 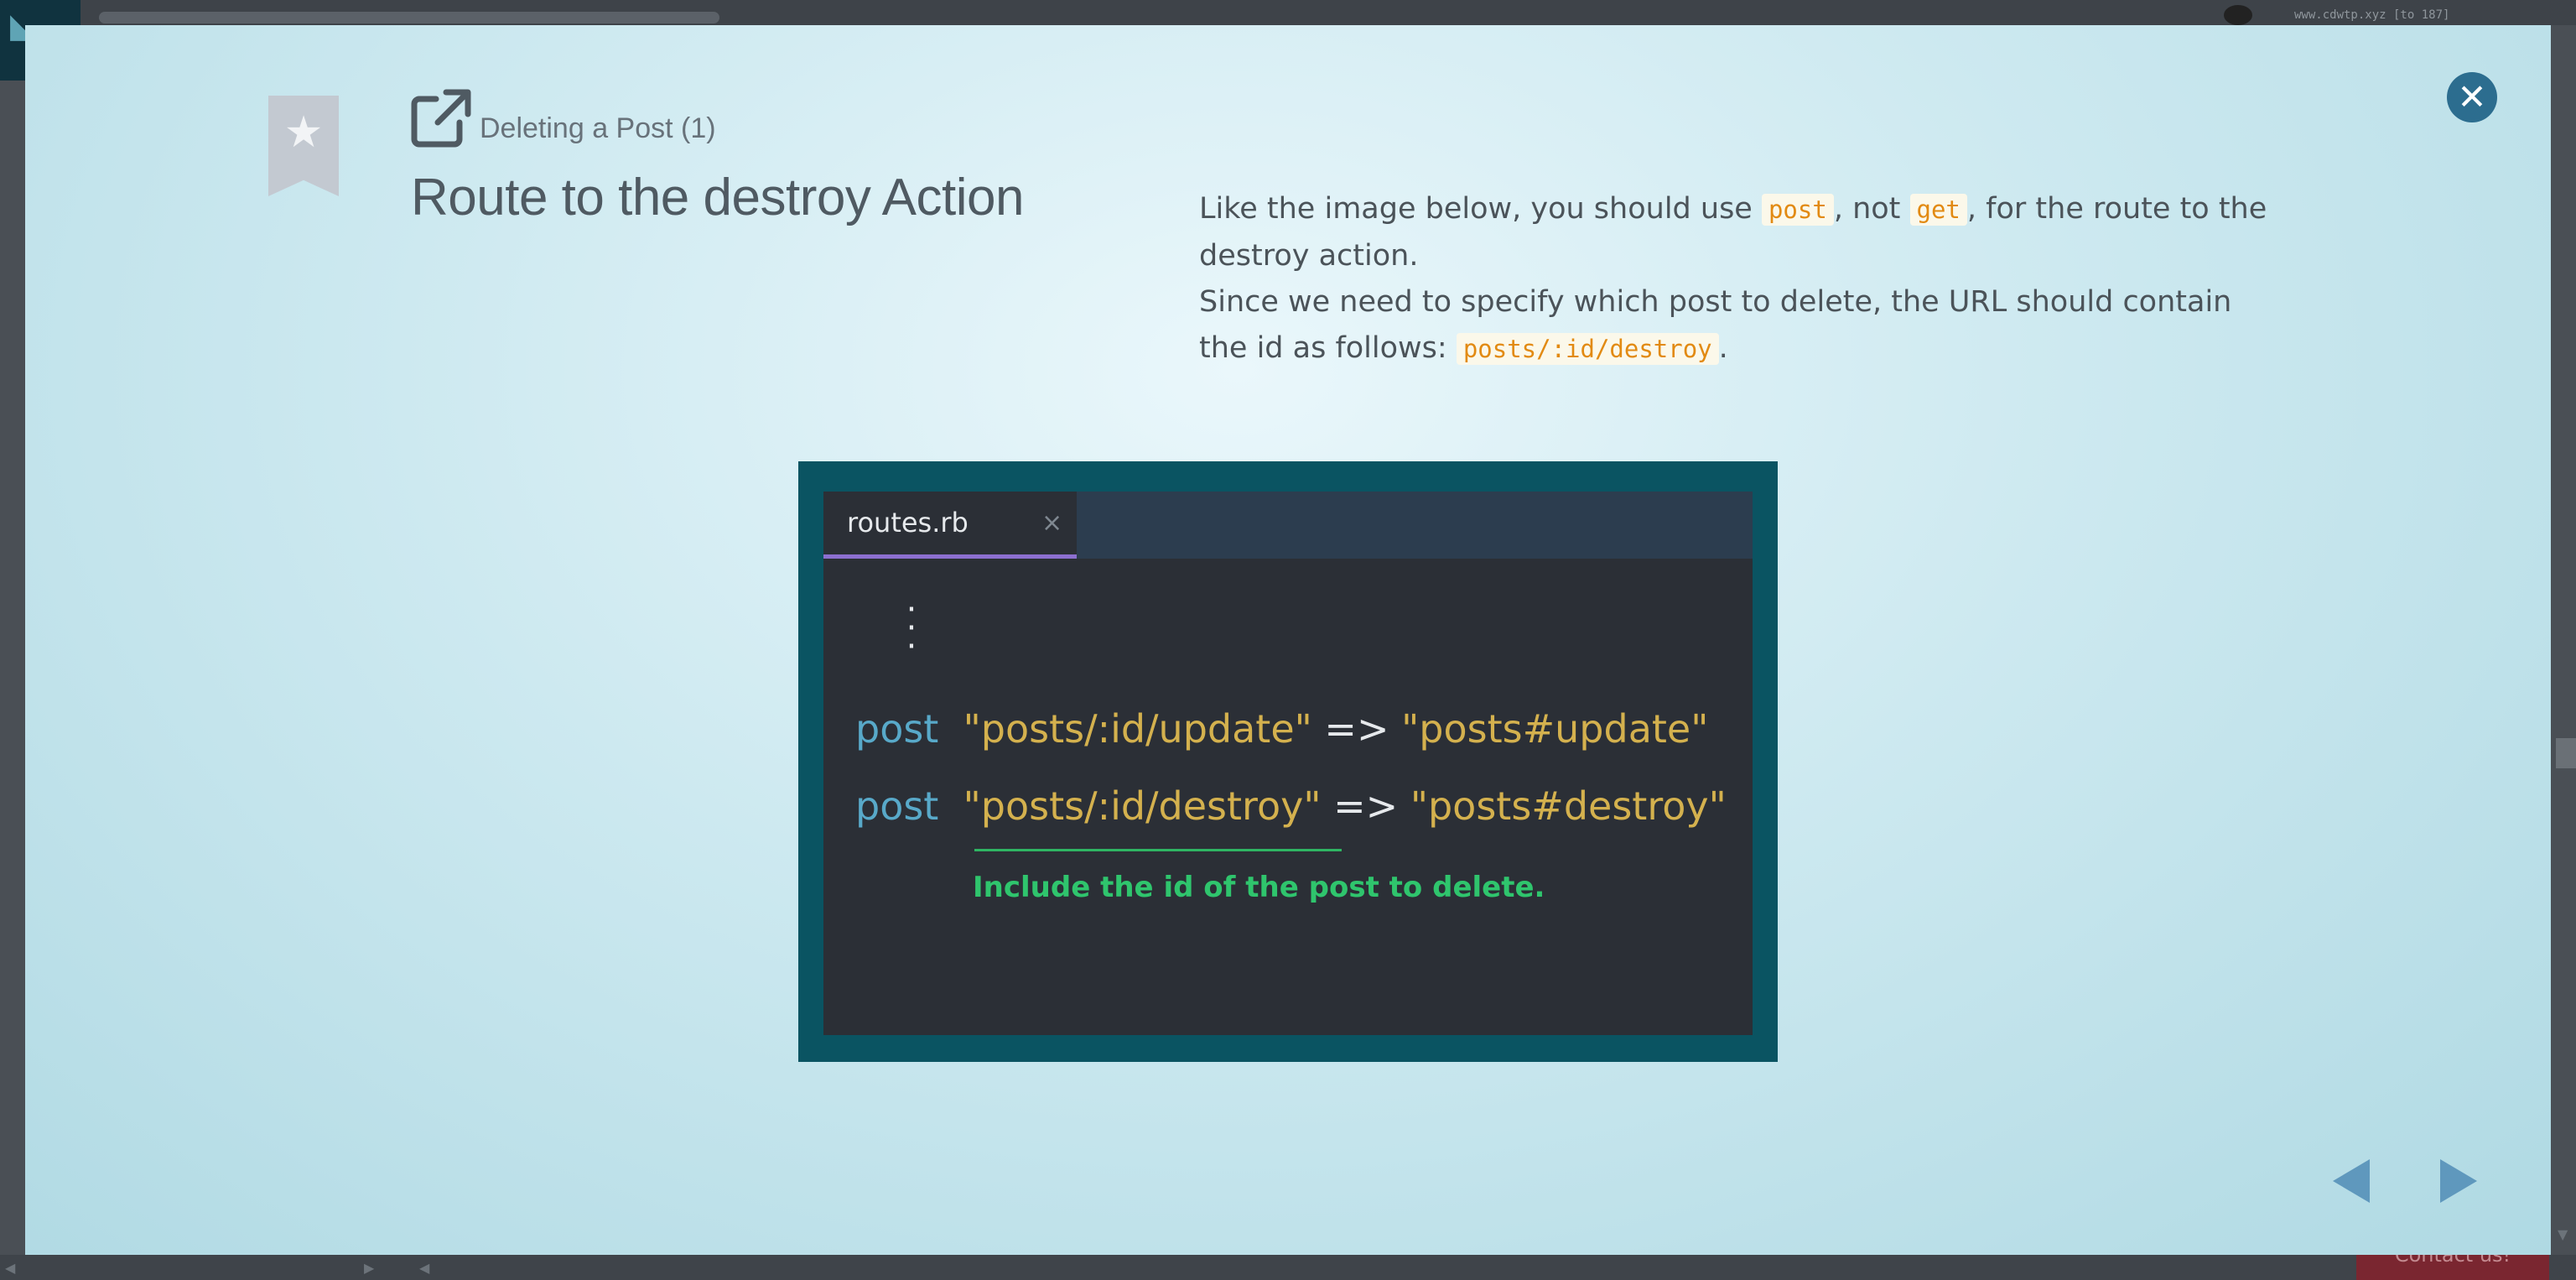 What do you see at coordinates (441, 118) in the screenshot?
I see `external-link-icon` at bounding box center [441, 118].